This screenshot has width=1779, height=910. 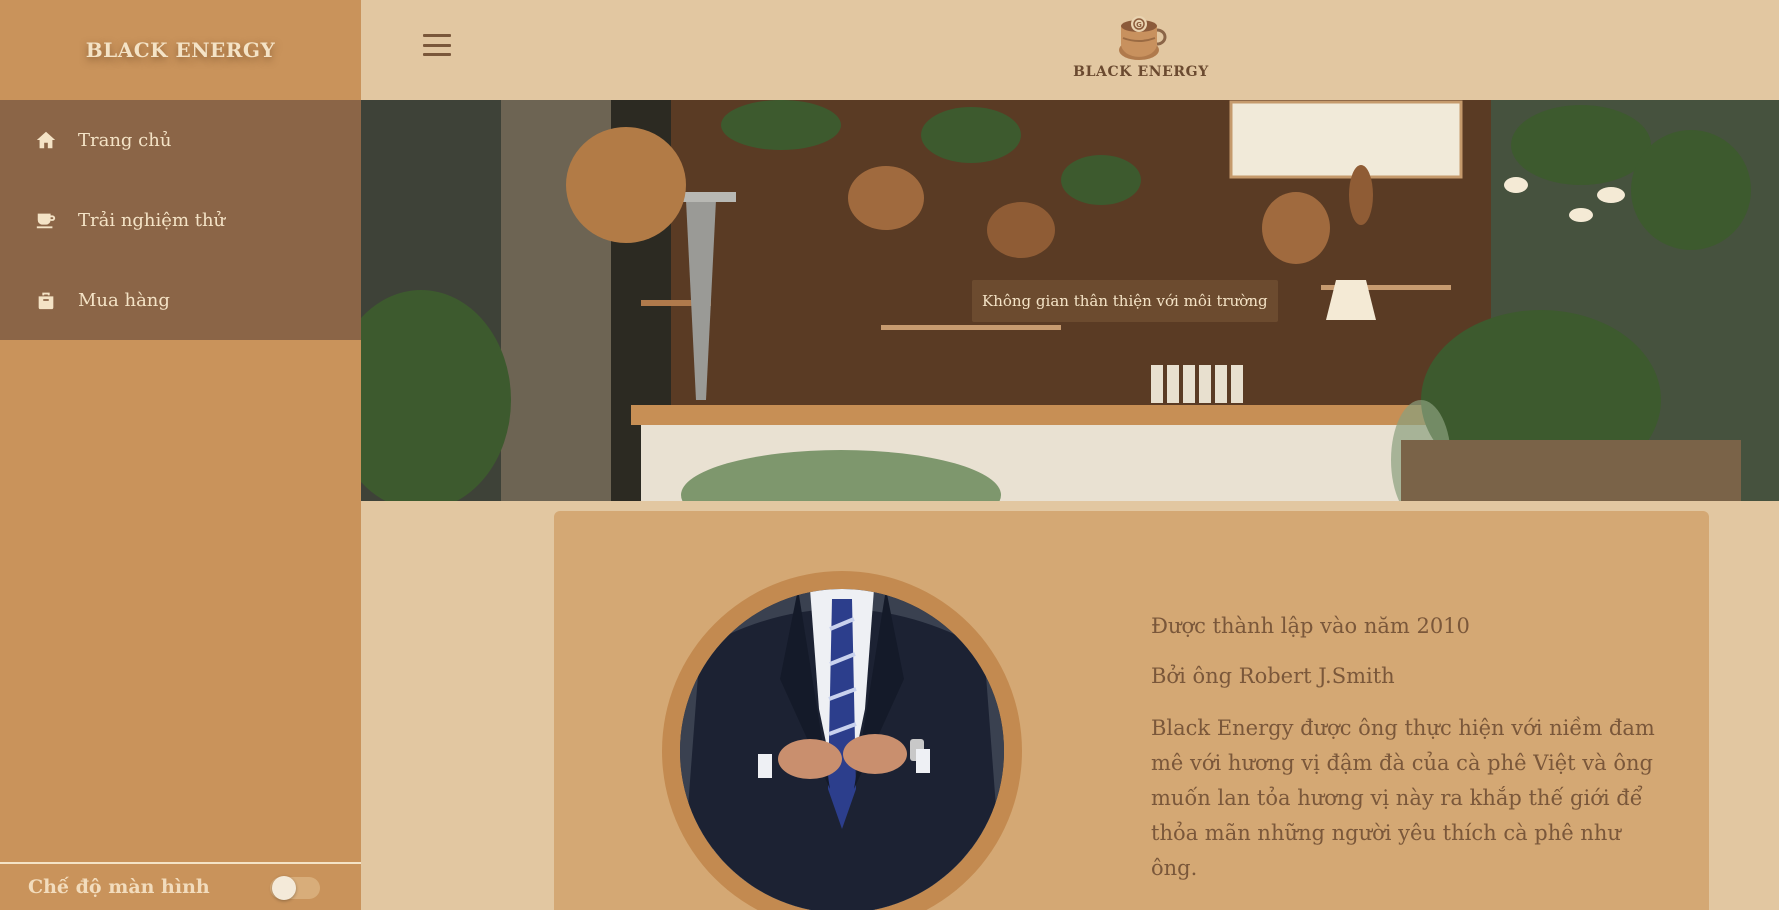 I want to click on founder-portrait, so click(x=842, y=749).